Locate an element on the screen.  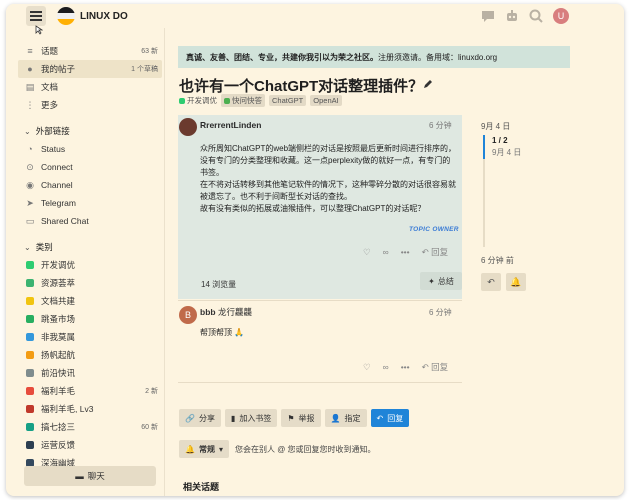
tag-chip: OpenAI is located at coordinates (326, 100).